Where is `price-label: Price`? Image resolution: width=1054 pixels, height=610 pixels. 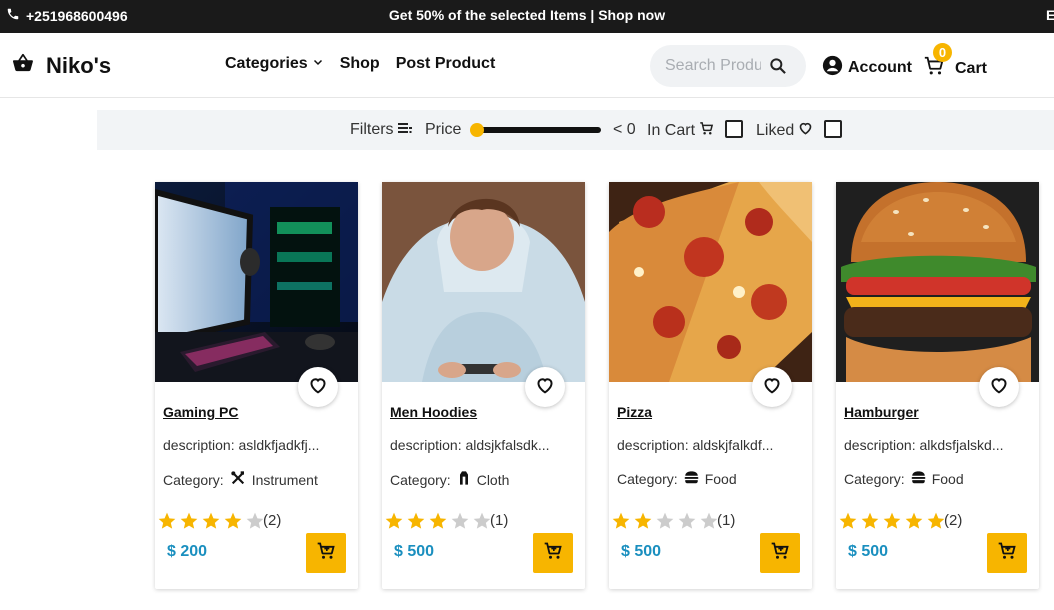 price-label: Price is located at coordinates (443, 129).